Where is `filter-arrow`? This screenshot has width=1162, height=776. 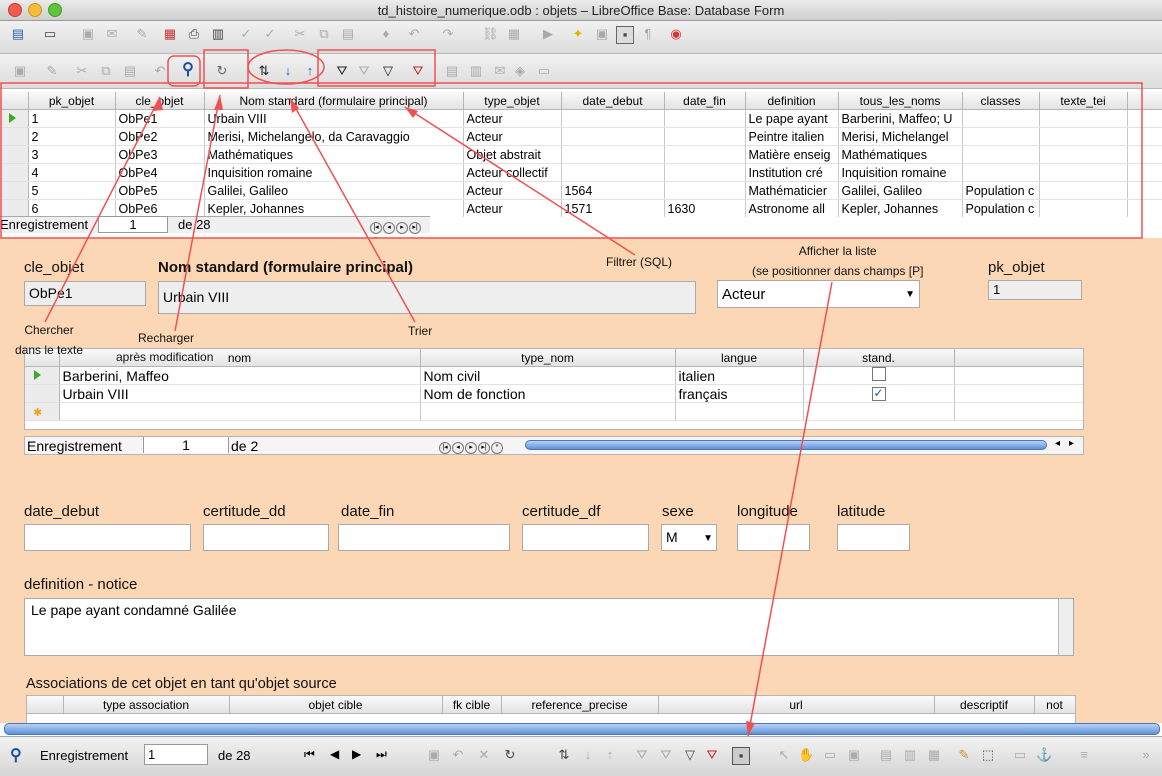 filter-arrow is located at coordinates (520, 181).